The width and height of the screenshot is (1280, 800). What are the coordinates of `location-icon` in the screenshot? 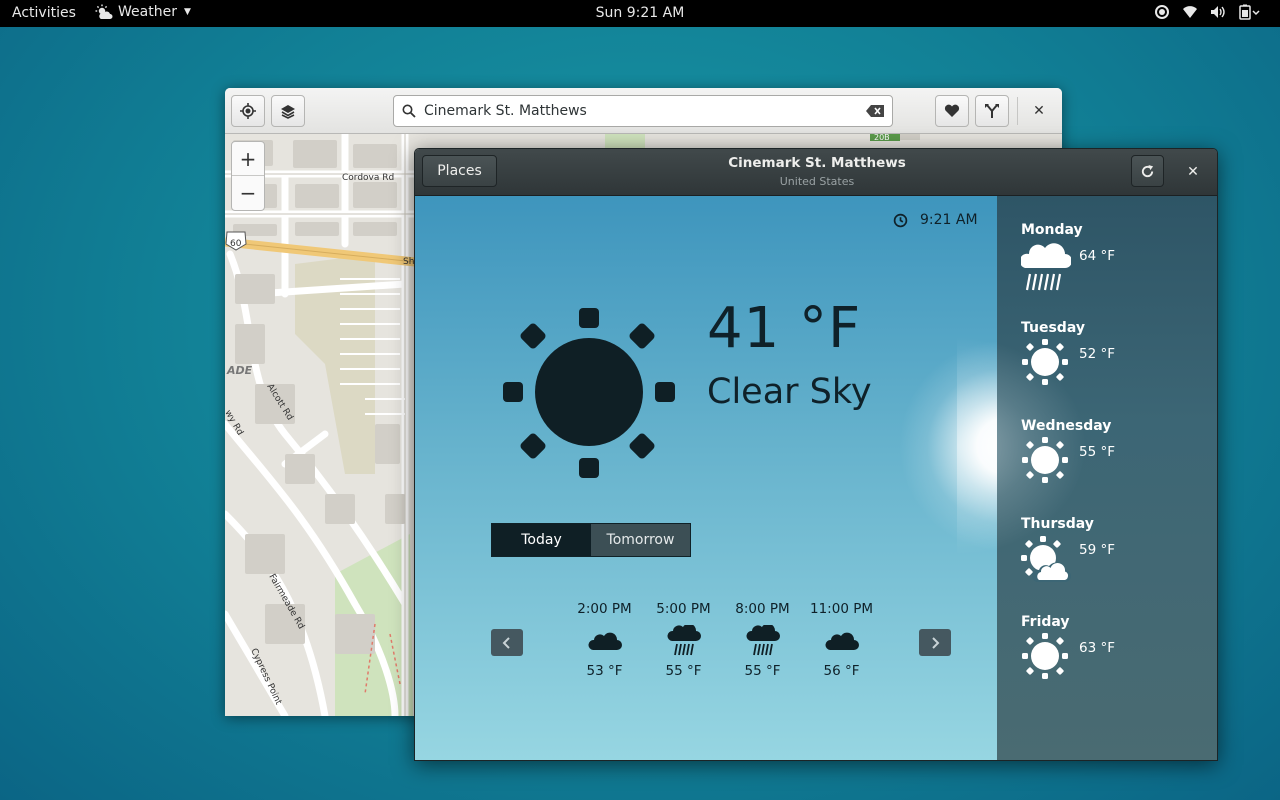 It's located at (1162, 12).